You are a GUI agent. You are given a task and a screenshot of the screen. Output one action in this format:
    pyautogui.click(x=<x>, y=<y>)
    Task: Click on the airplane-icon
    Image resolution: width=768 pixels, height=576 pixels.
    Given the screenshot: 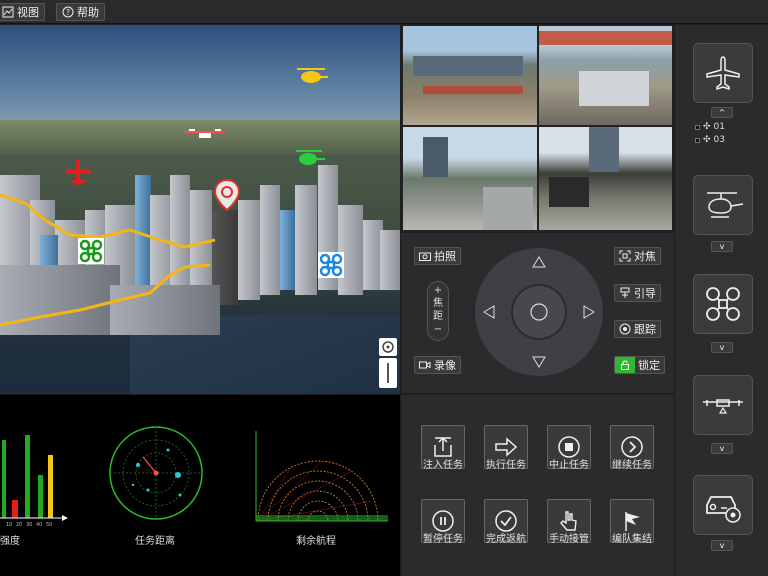 What is the action you would take?
    pyautogui.click(x=723, y=73)
    